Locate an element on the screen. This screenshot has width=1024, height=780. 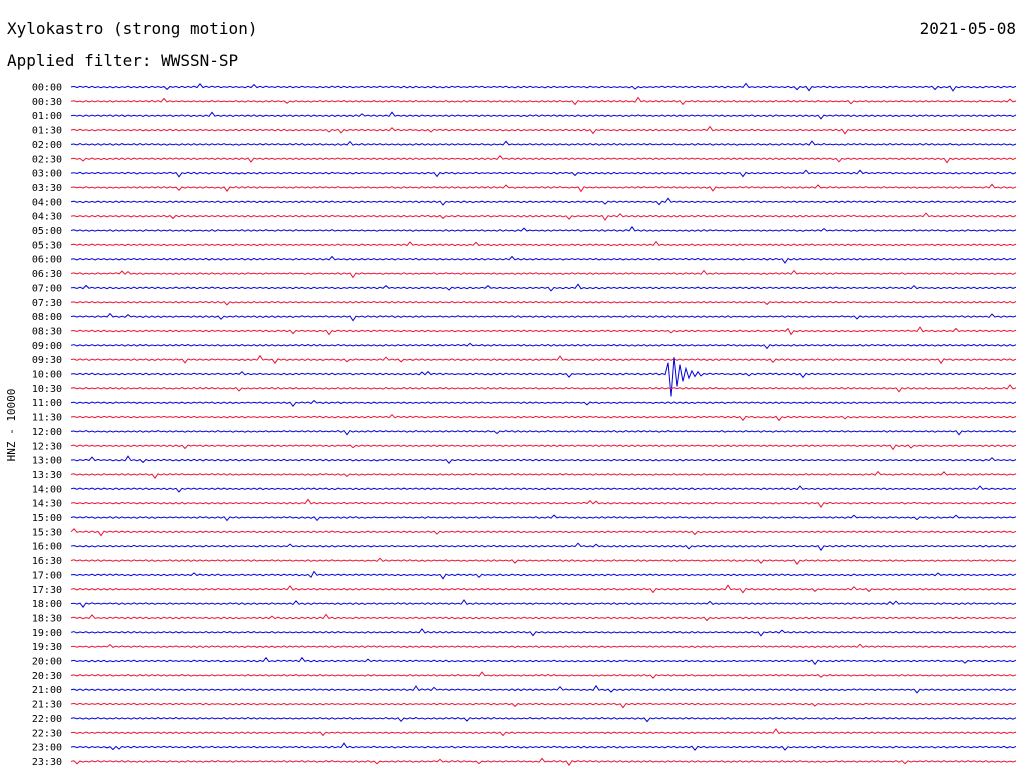
time-label: 22:00 is located at coordinates (47, 719).